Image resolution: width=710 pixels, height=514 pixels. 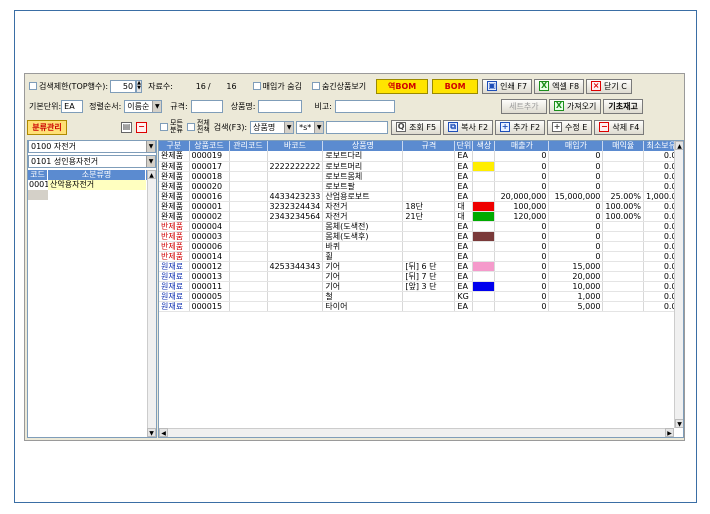 I want to click on table-row: 원재료 000015 타이어 EA 0 5,000 0.0, so click(x=419, y=306).